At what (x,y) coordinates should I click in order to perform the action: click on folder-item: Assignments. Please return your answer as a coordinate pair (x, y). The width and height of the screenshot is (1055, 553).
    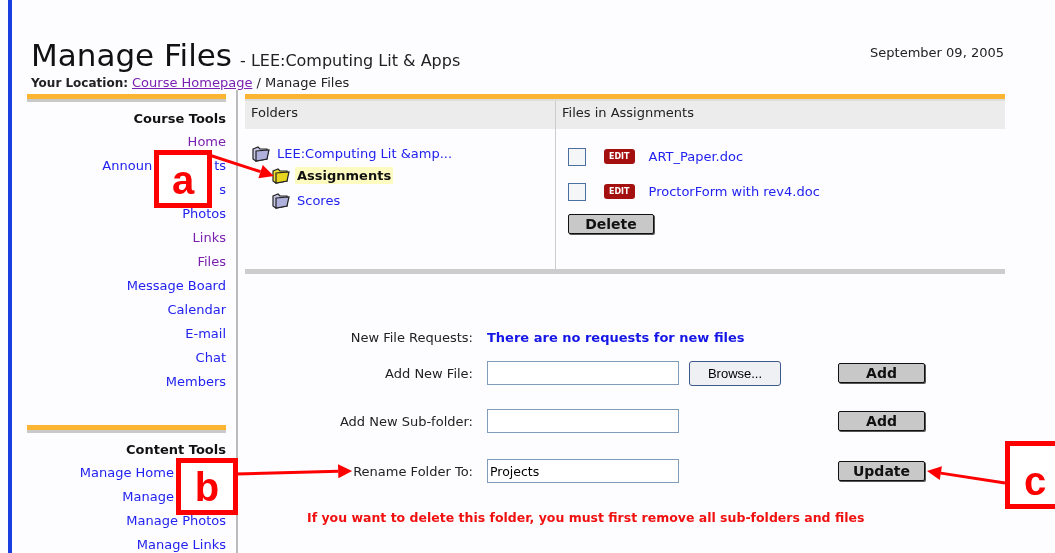
    Looking at the image, I should click on (344, 175).